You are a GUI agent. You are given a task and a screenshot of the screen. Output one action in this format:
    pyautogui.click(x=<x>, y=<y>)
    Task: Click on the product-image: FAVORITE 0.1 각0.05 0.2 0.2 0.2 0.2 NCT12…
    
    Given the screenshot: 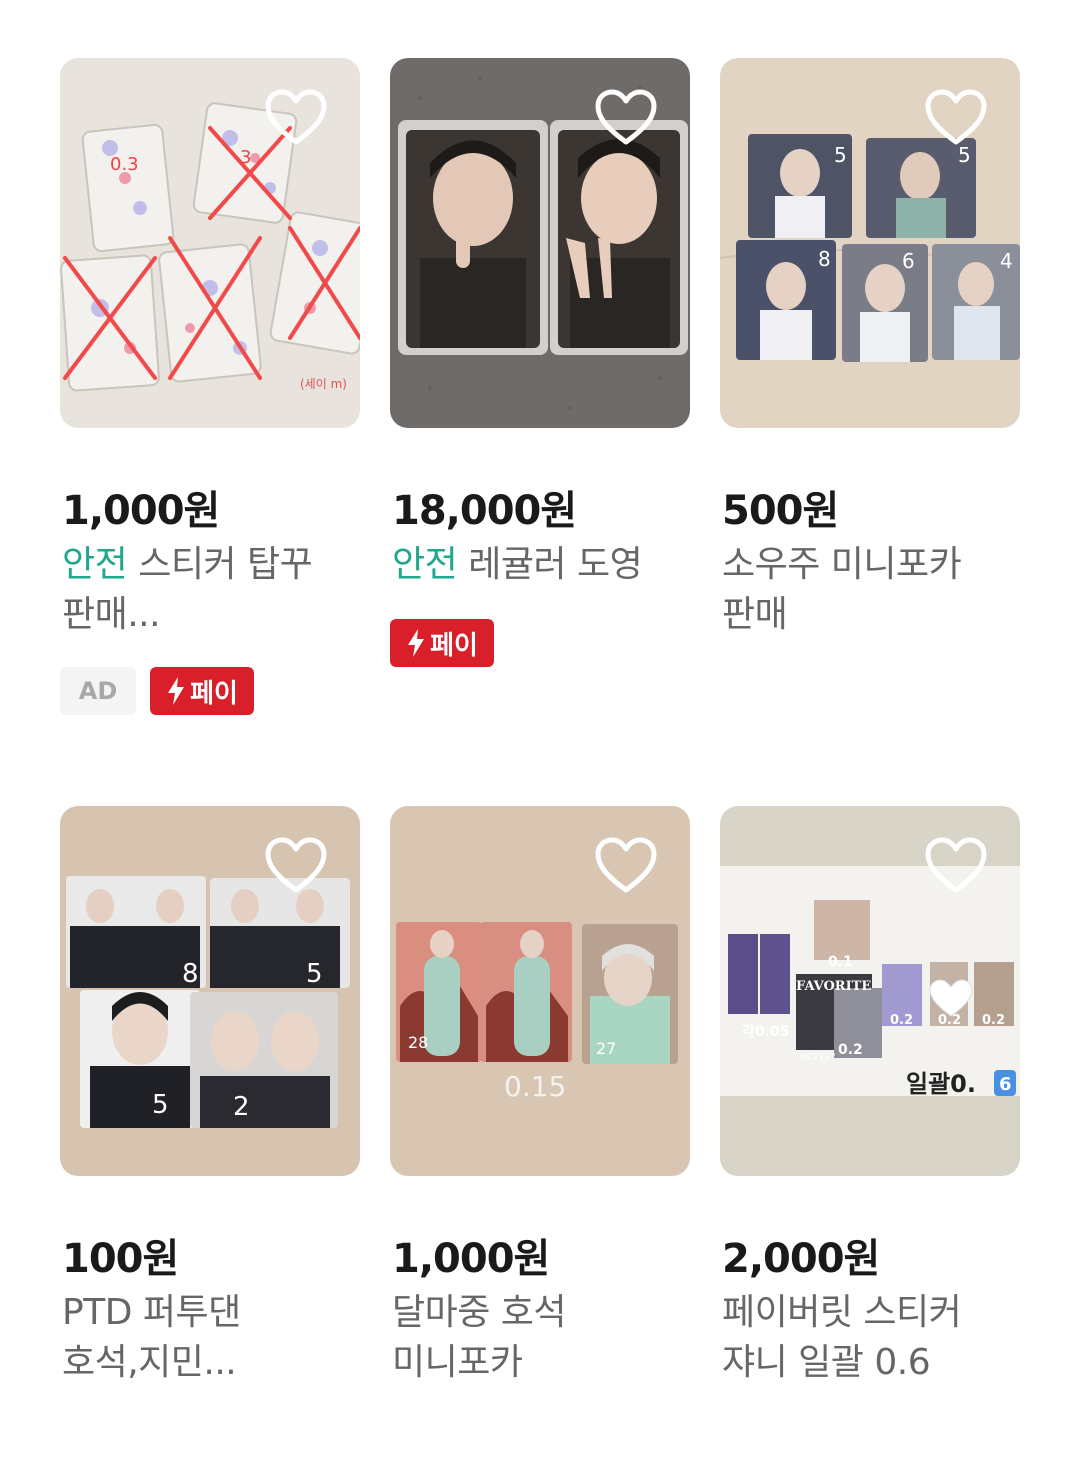 What is the action you would take?
    pyautogui.click(x=870, y=991)
    